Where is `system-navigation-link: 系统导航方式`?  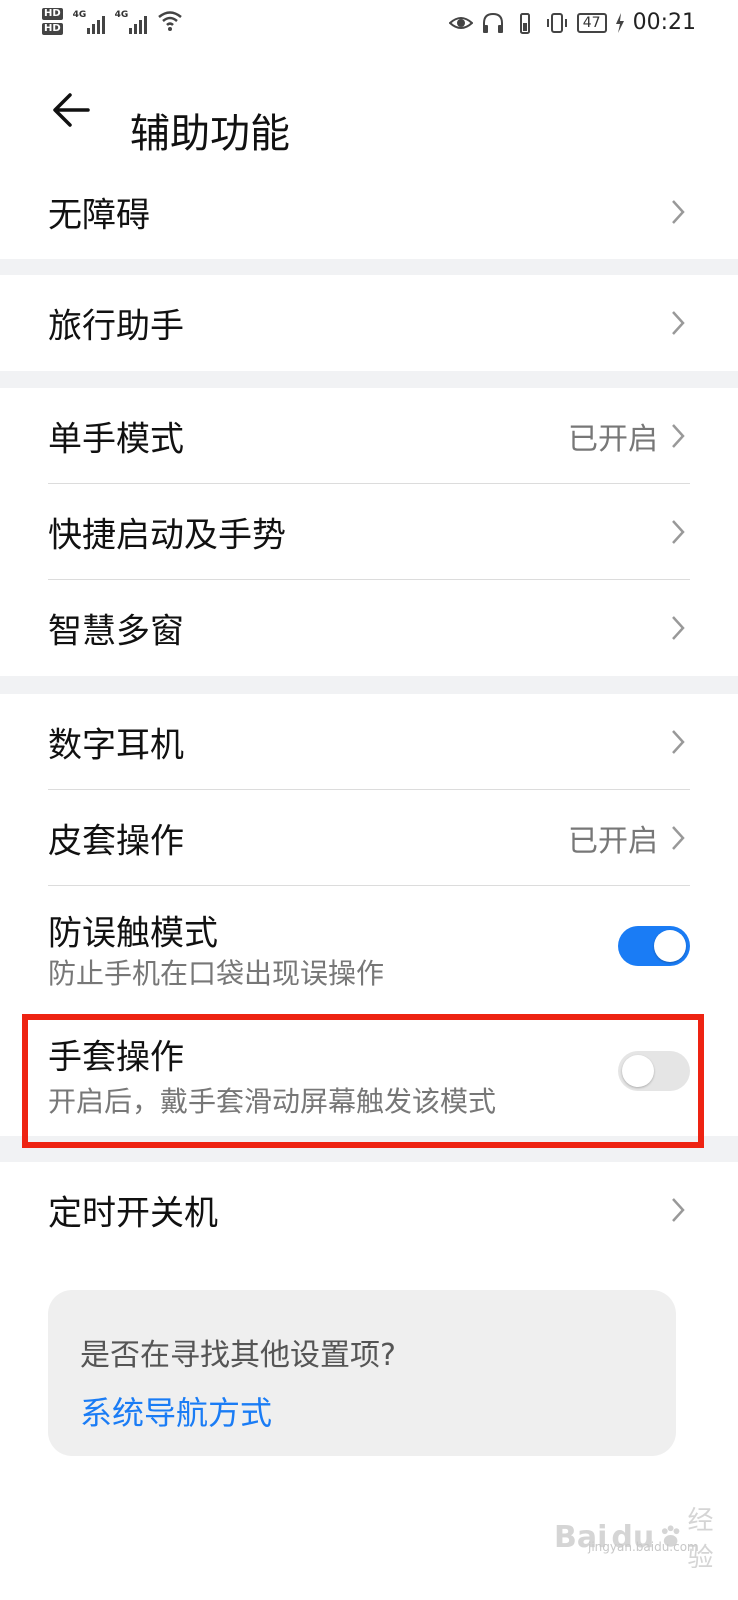
system-navigation-link: 系统导航方式 is located at coordinates (176, 1411).